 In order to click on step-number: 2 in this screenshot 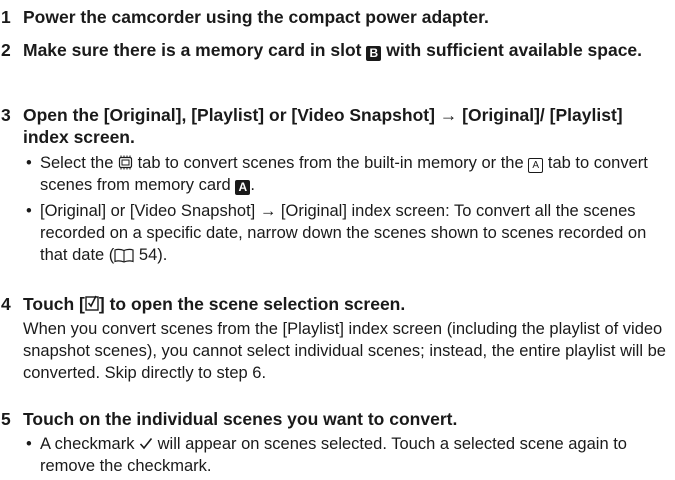, I will do `click(6, 50)`.